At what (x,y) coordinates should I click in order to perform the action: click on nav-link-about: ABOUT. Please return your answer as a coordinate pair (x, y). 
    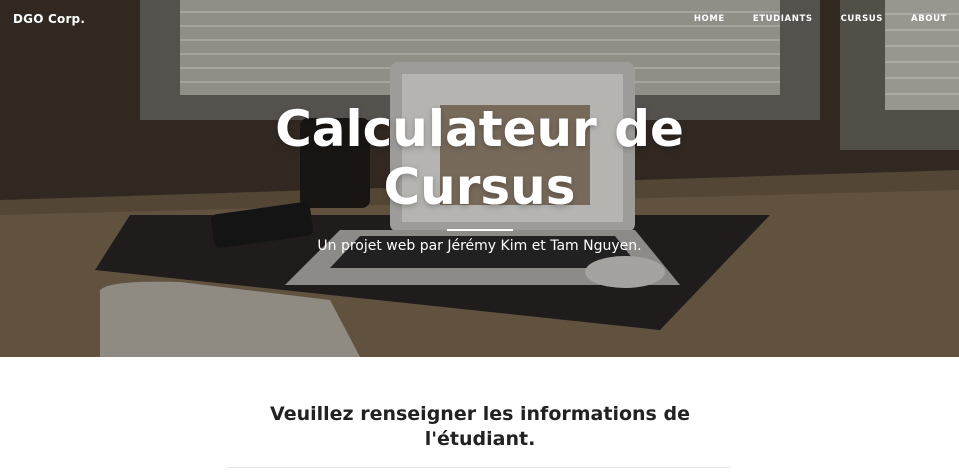
    Looking at the image, I should click on (929, 19).